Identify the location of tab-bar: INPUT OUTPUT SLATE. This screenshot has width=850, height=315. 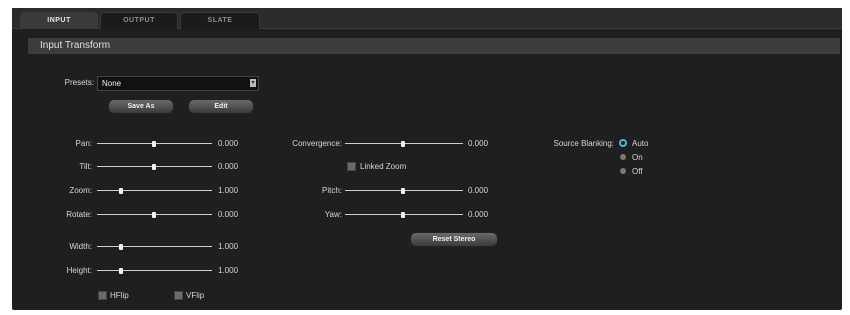
(427, 18).